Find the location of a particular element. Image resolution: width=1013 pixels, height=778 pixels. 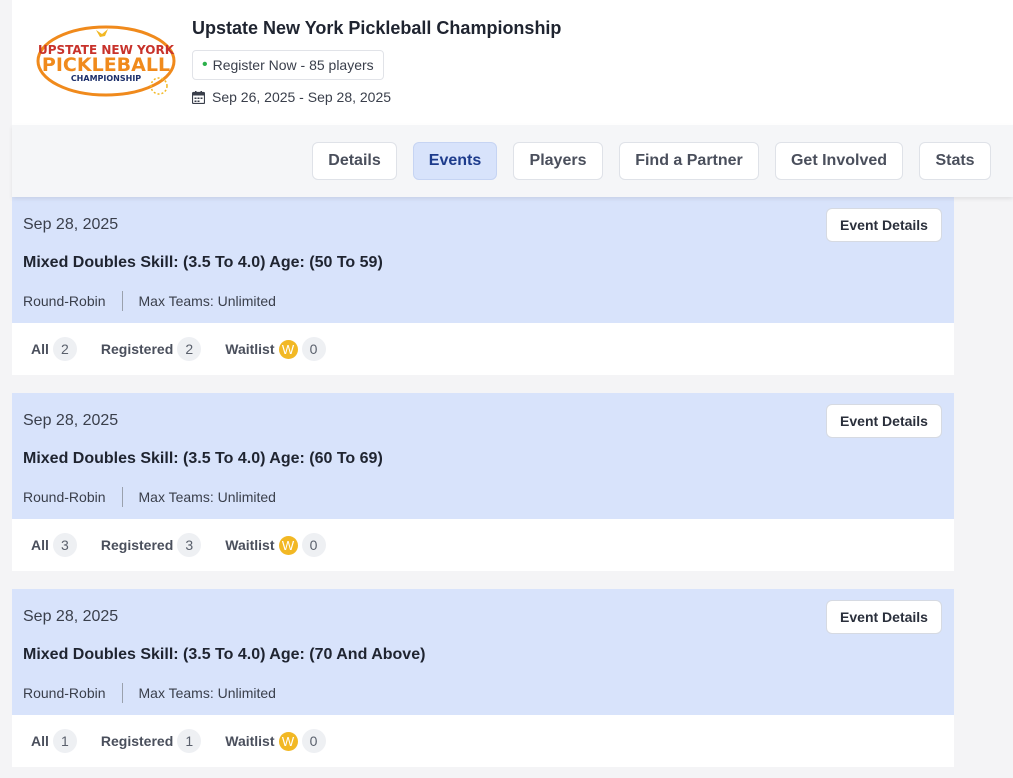

filter-registered: Registered 3 is located at coordinates (151, 545).